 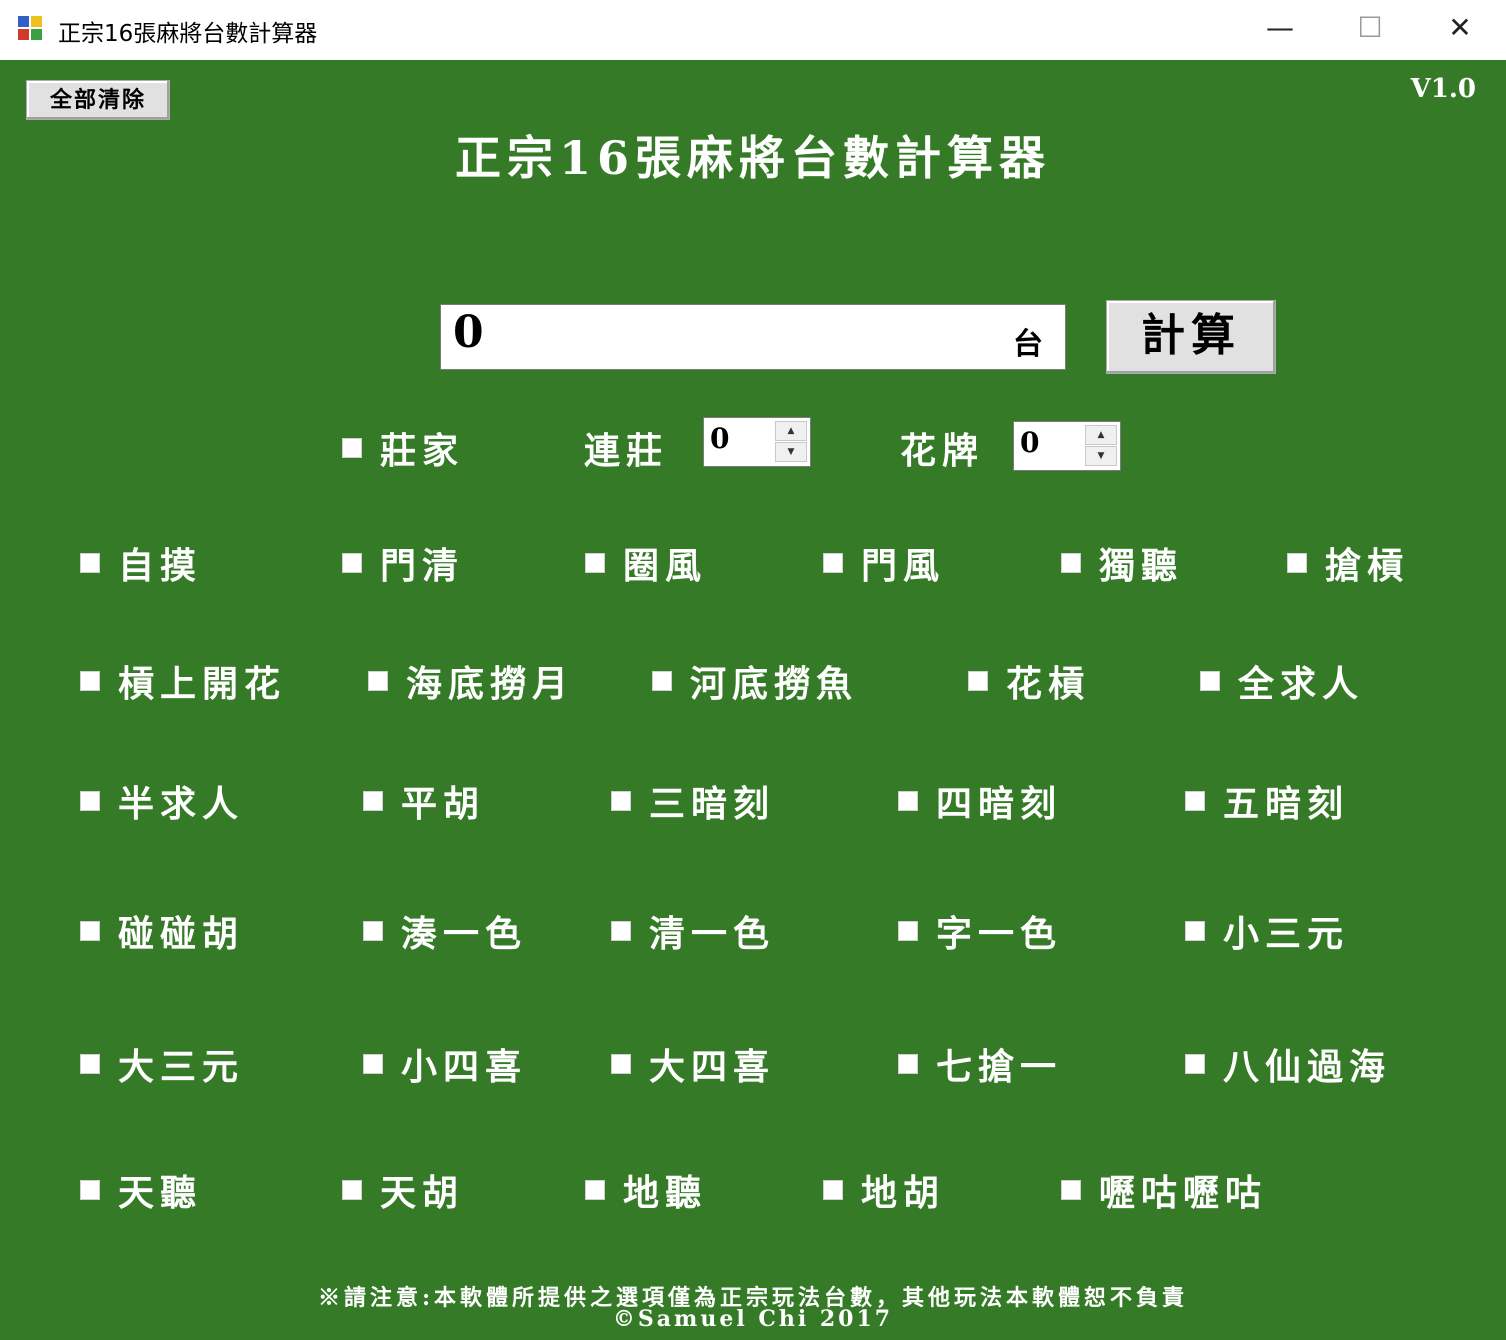 I want to click on checkbox-label: 三暗刻, so click(x=712, y=804).